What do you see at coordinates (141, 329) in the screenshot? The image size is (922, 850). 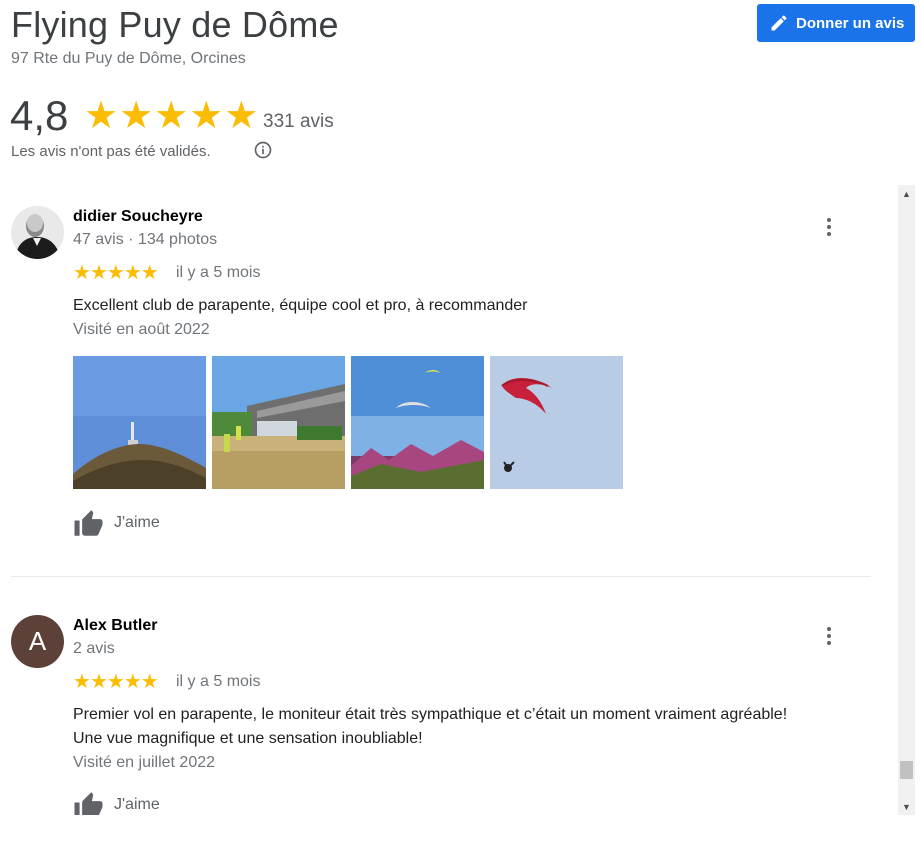 I see `visited-date: Visité en août 2022` at bounding box center [141, 329].